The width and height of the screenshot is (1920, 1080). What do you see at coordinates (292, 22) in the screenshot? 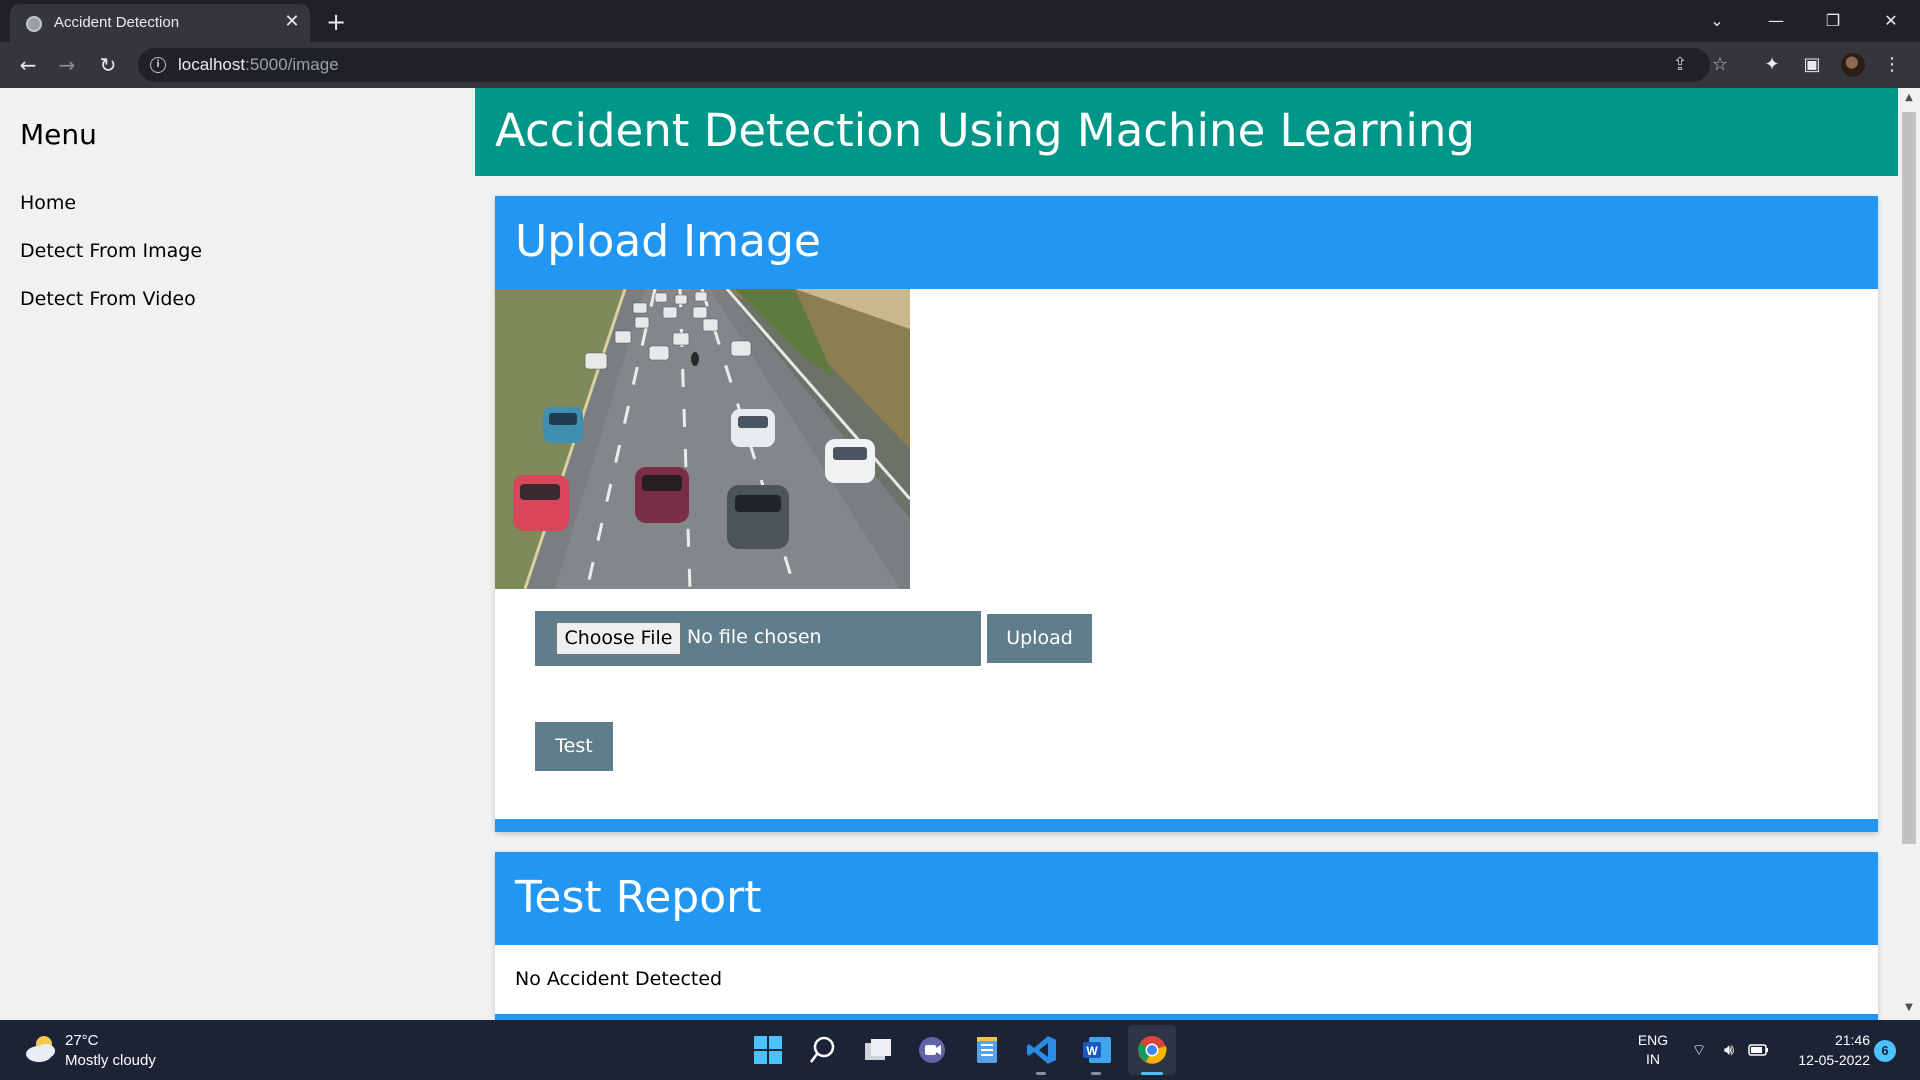
I see `tab-close-icon: ✕` at bounding box center [292, 22].